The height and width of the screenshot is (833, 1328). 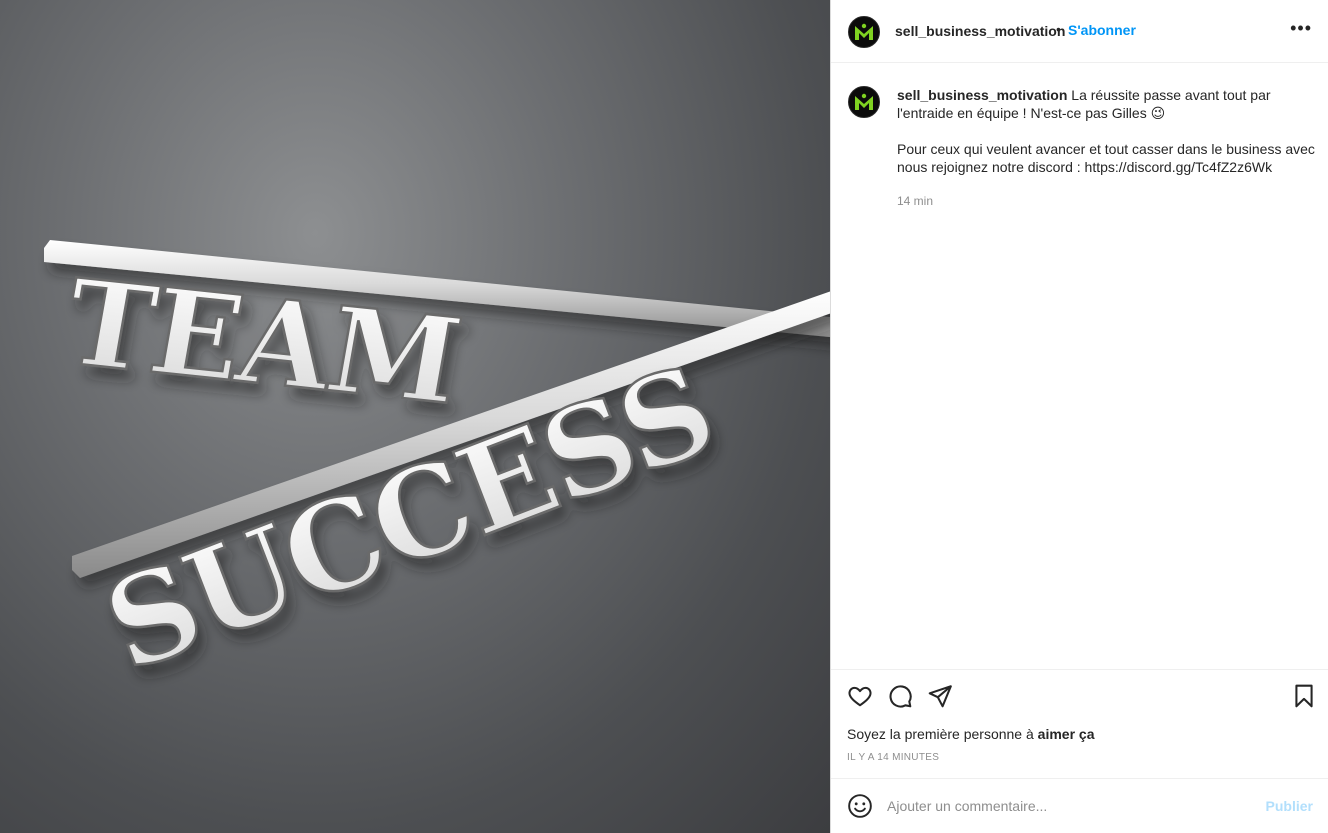 What do you see at coordinates (915, 201) in the screenshot?
I see `caption-timestamp: 14 min` at bounding box center [915, 201].